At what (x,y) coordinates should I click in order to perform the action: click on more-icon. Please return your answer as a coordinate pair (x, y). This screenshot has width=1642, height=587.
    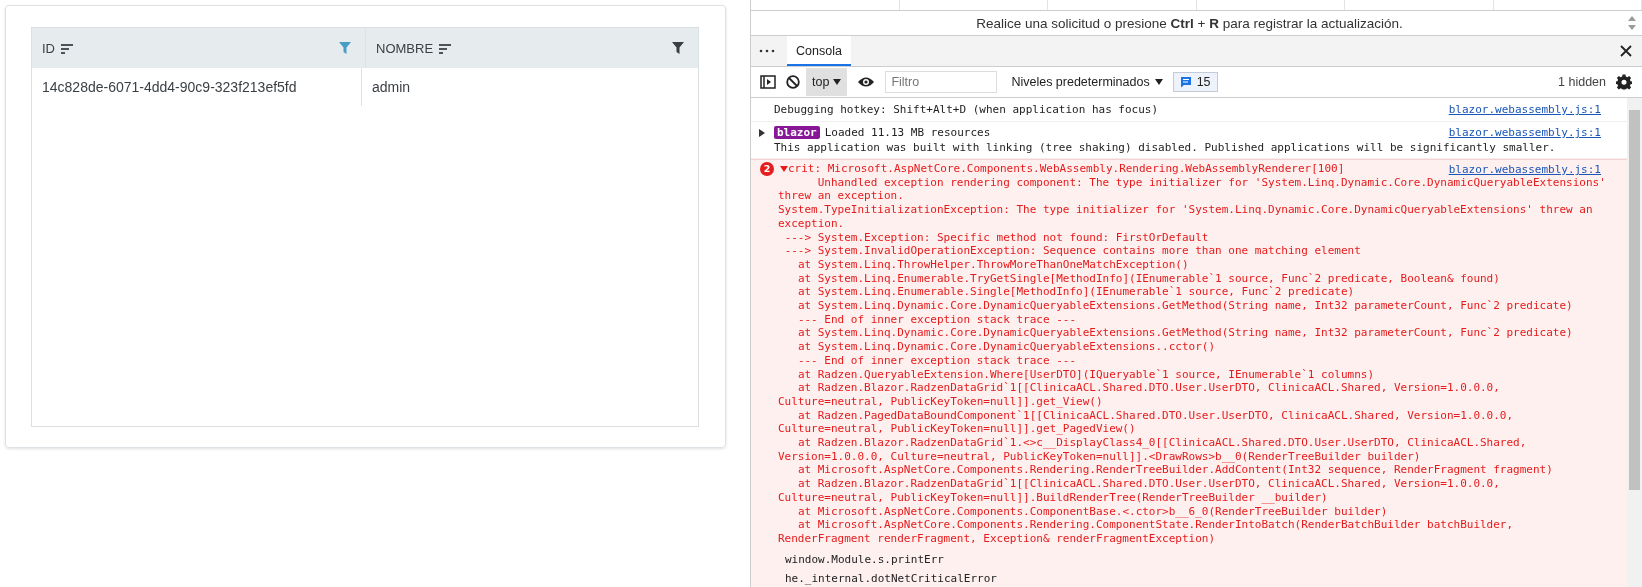
    Looking at the image, I should click on (767, 51).